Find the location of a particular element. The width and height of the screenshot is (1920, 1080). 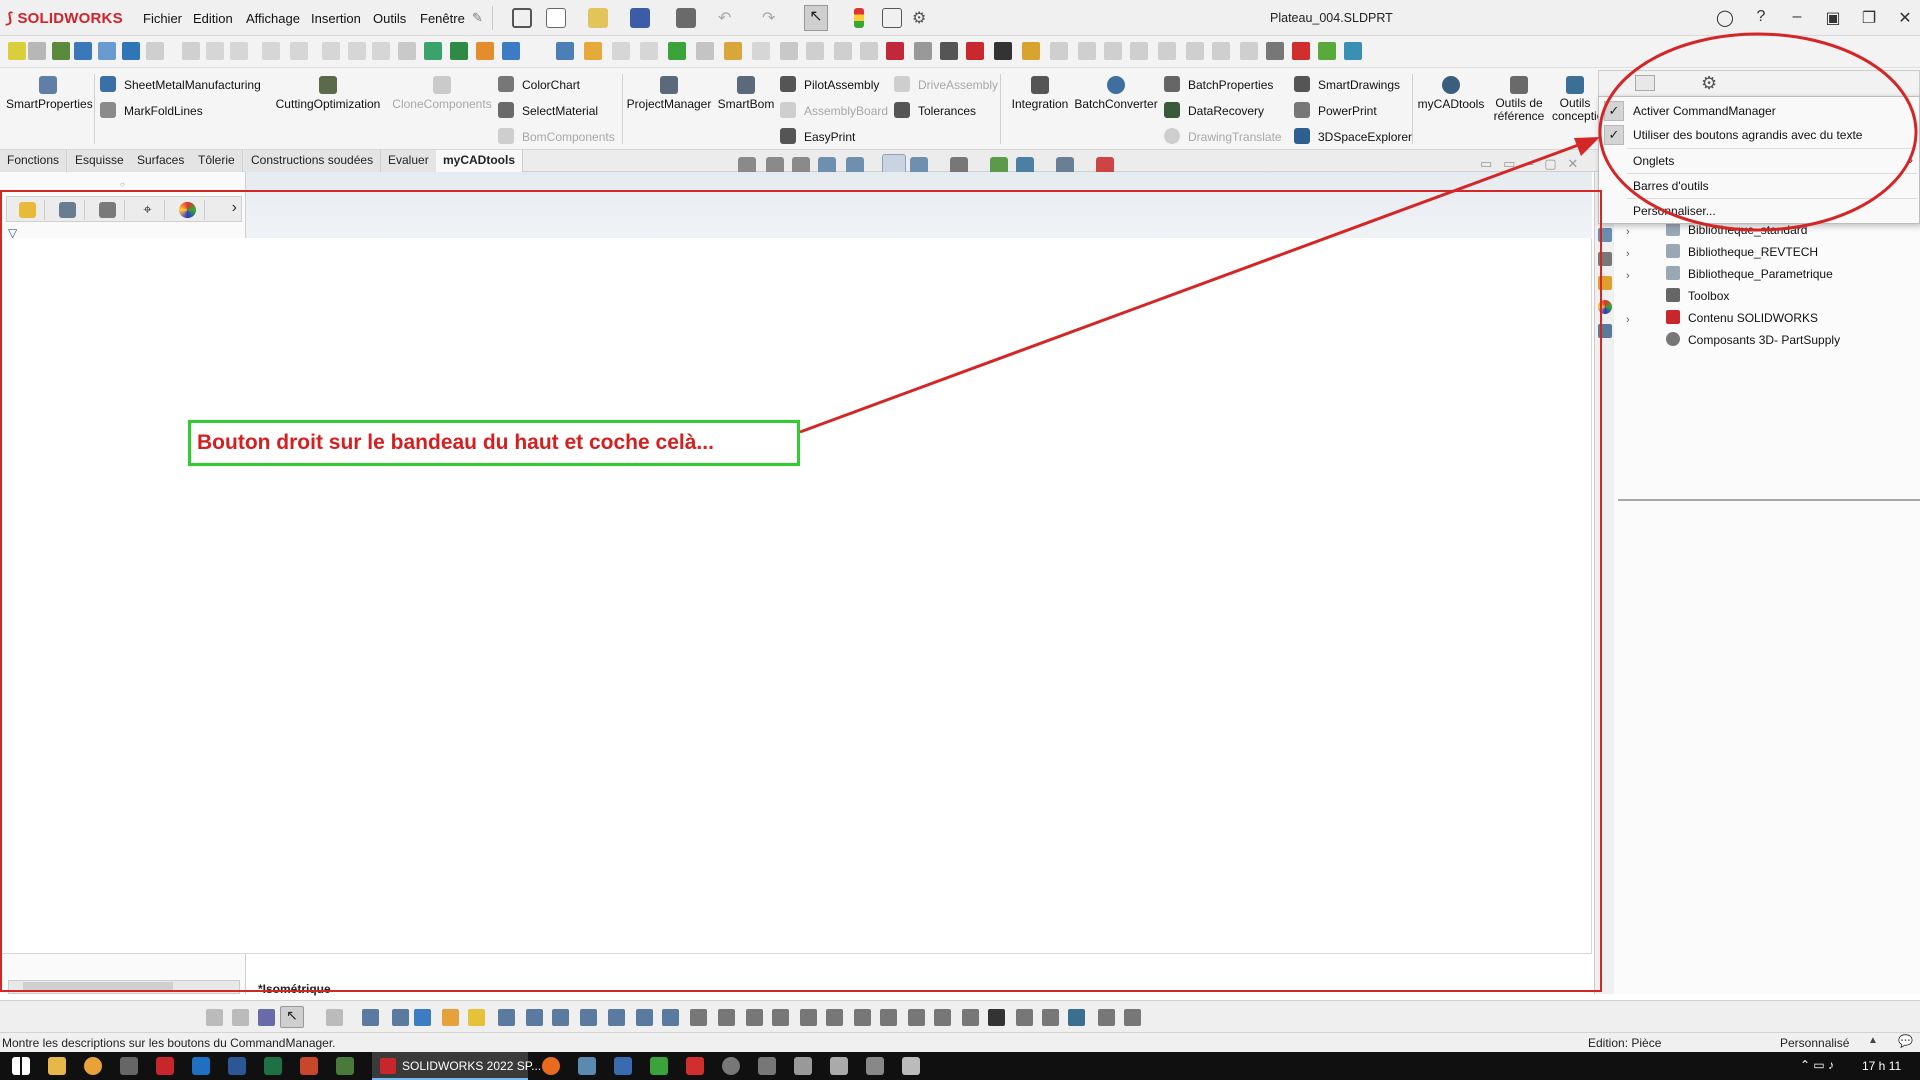

powerprint-button: PowerPrint is located at coordinates (1335, 110).